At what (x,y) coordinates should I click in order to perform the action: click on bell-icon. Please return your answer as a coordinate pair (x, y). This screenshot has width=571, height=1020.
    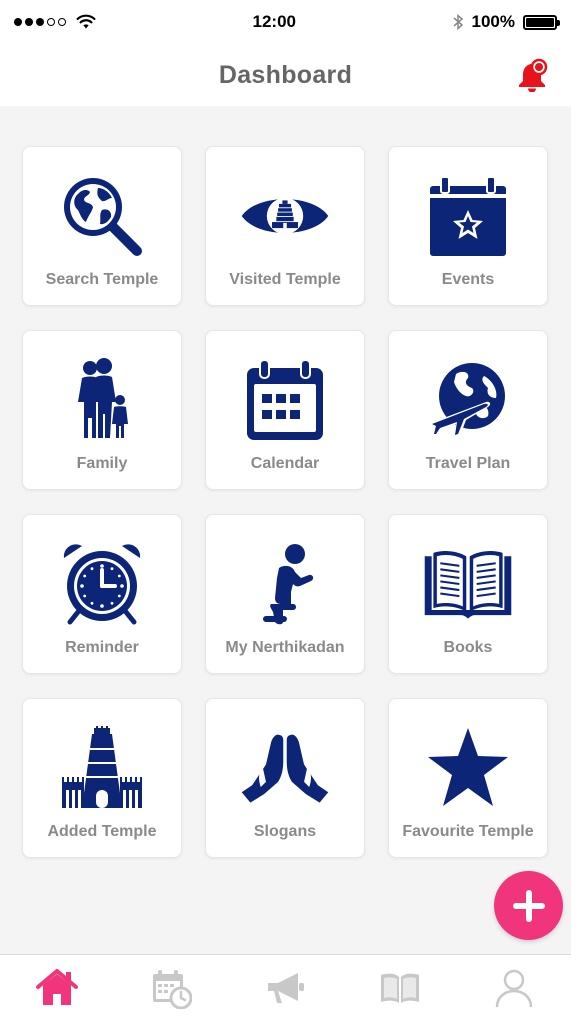
    Looking at the image, I should click on (533, 75).